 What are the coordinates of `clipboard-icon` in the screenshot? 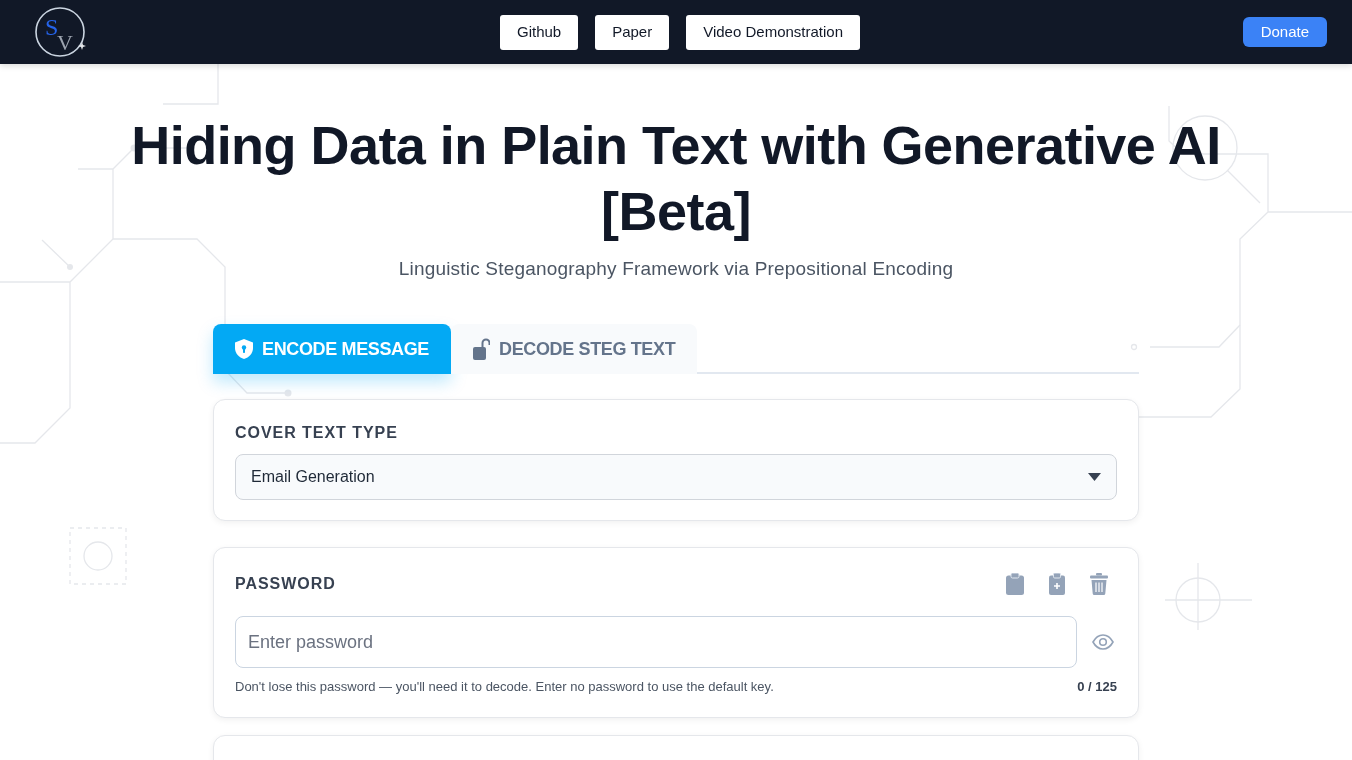 It's located at (1015, 584).